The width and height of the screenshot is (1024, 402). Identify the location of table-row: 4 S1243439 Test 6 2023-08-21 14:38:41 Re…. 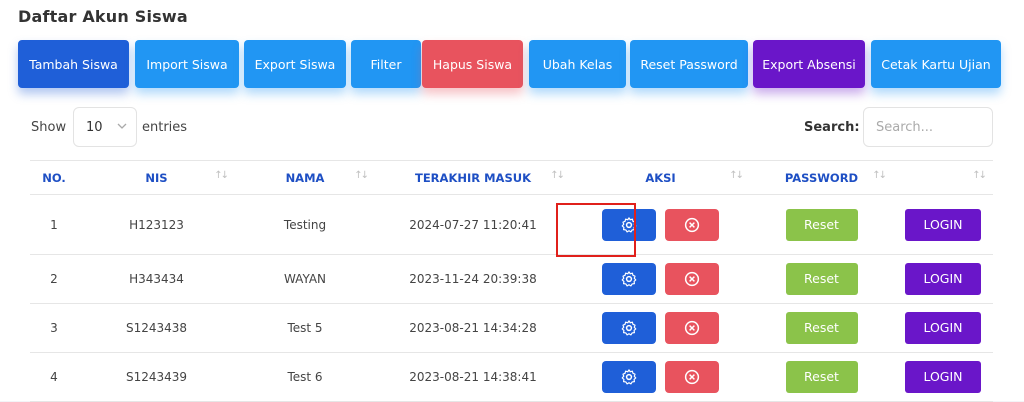
(511, 377).